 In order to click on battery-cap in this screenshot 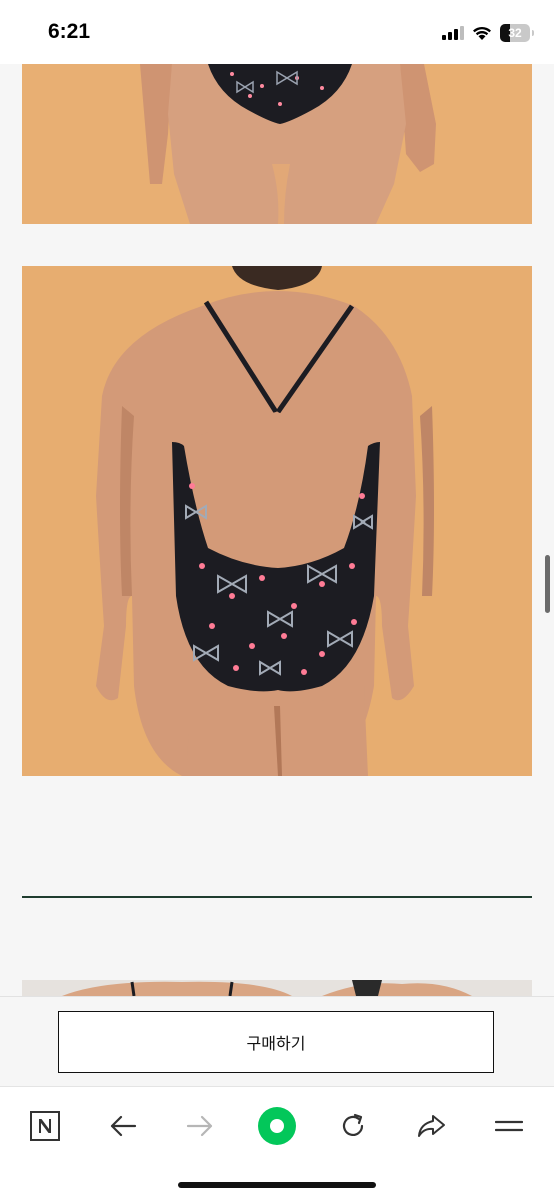, I will do `click(533, 33)`.